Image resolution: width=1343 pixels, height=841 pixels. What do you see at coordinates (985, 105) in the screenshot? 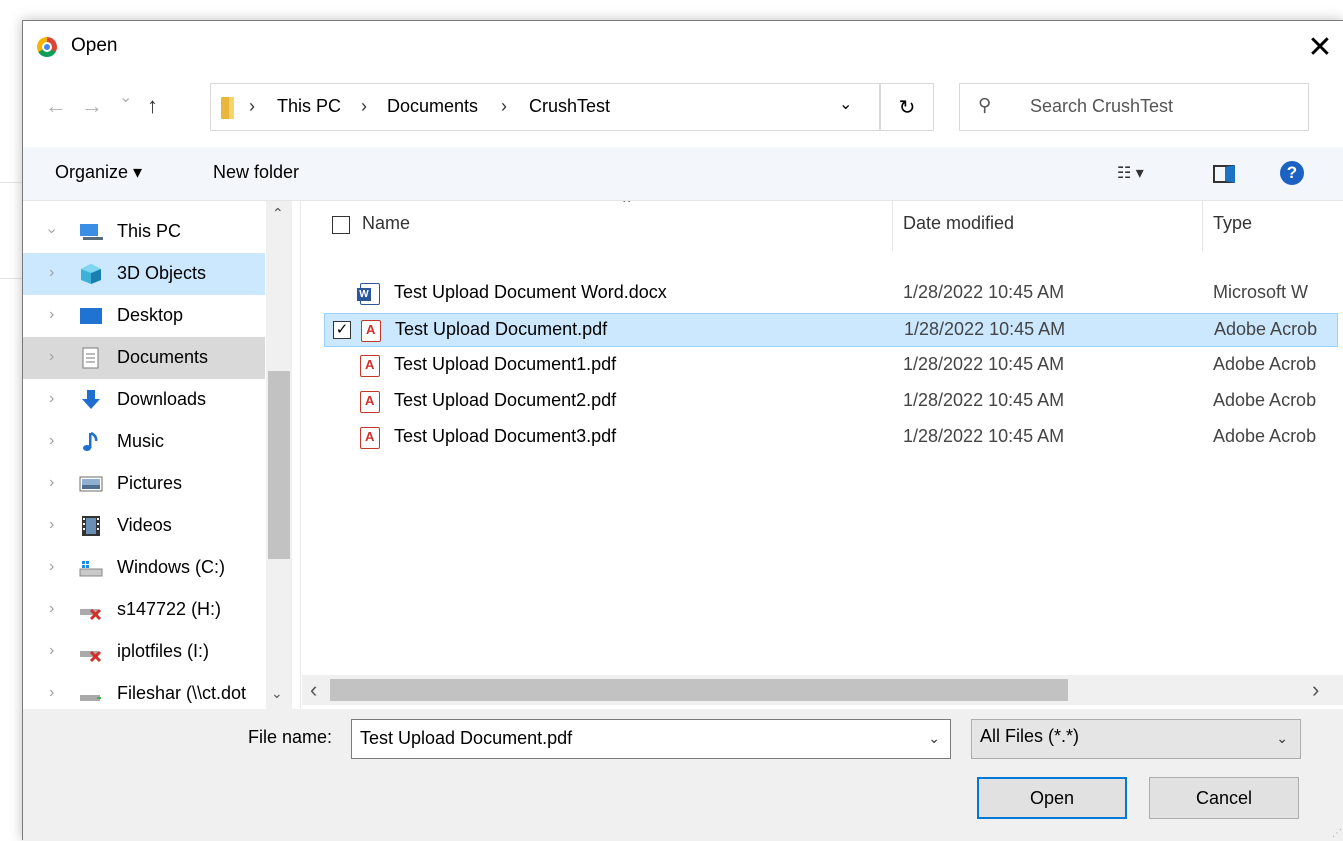
I see `search-icon: ⚲` at bounding box center [985, 105].